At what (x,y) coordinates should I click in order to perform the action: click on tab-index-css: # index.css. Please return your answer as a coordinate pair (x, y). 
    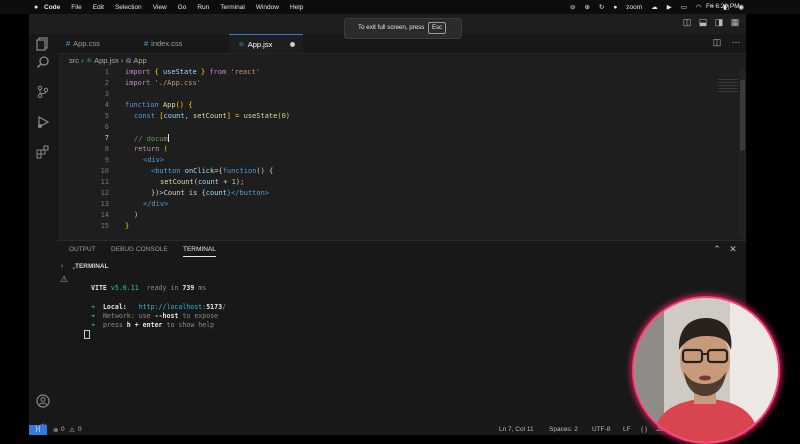
    Looking at the image, I should click on (182, 43).